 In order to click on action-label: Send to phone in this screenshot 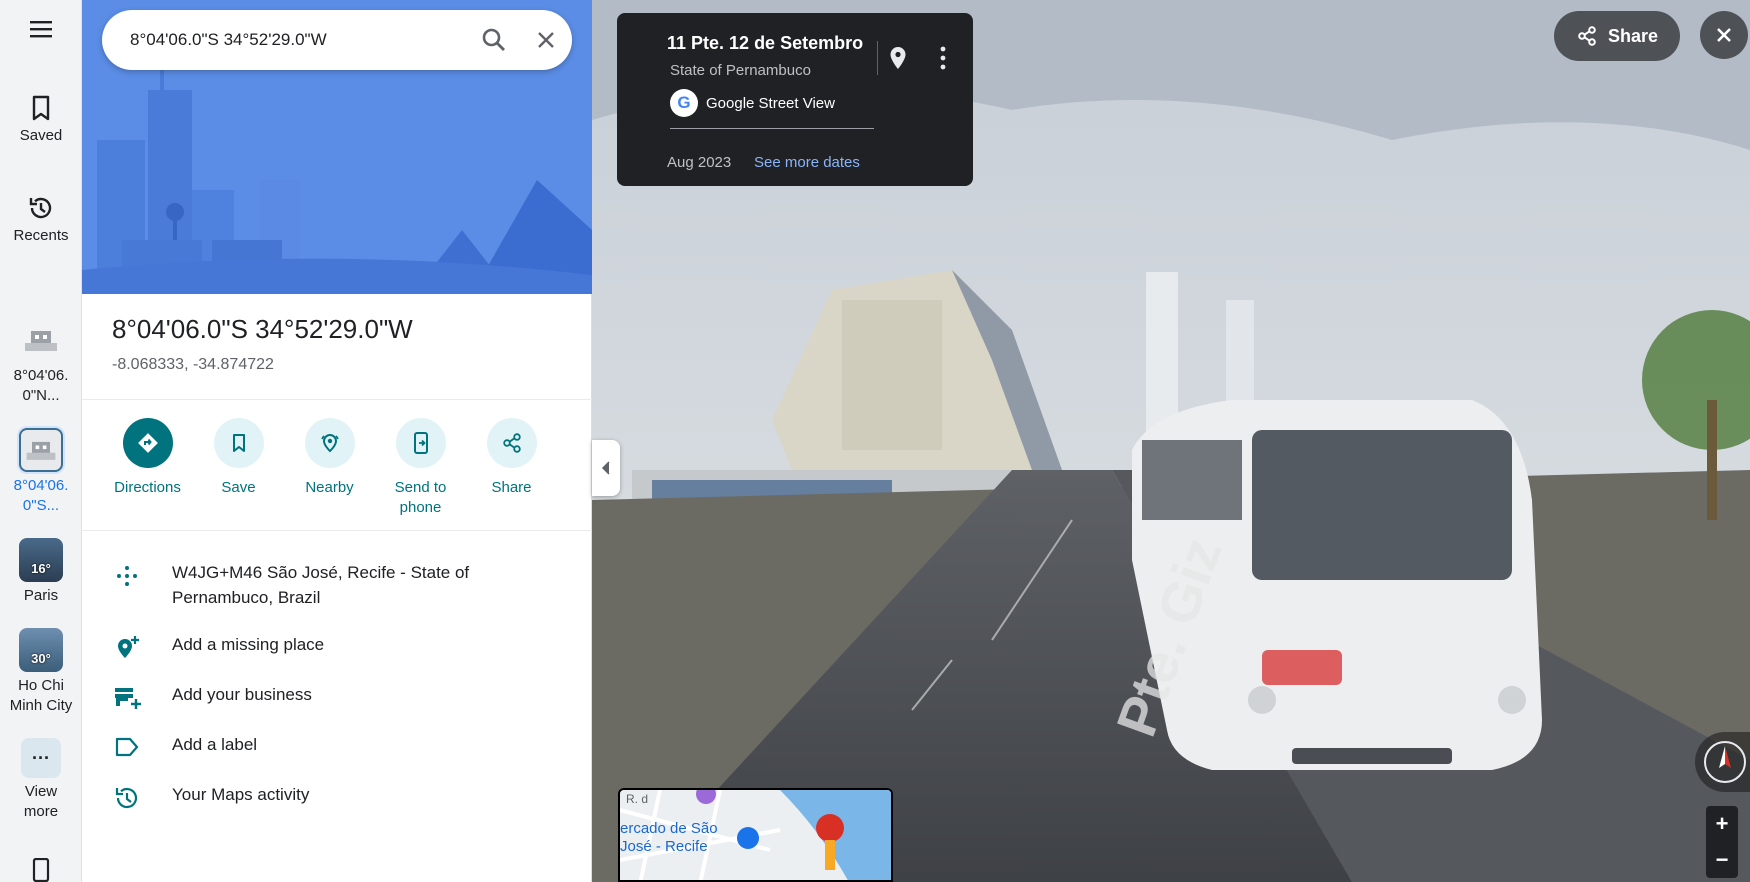, I will do `click(420, 497)`.